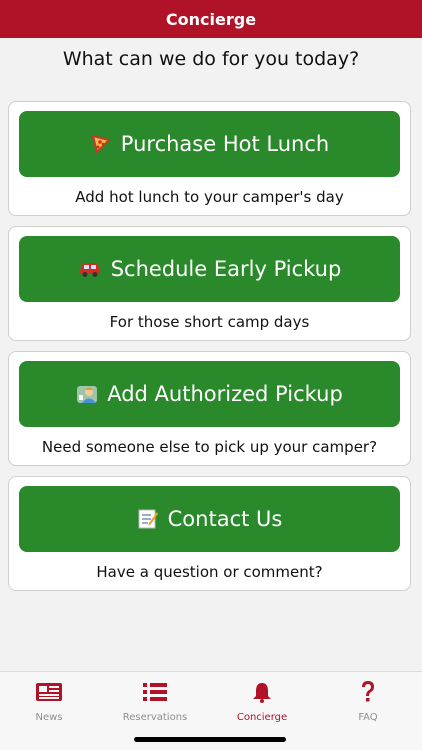  I want to click on page-title: Concierge, so click(211, 19).